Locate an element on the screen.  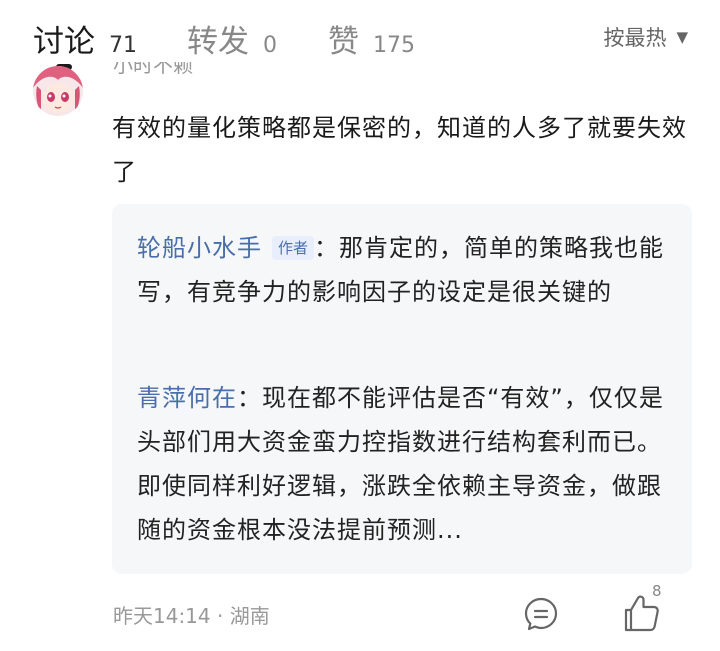
tab-likes-count: 175 is located at coordinates (394, 45).